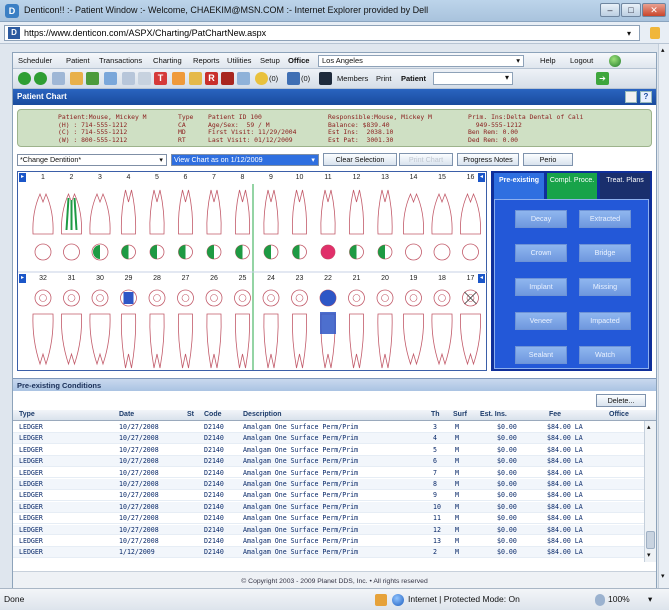  Describe the element at coordinates (605, 287) in the screenshot. I see `missing-button: Missing` at that location.